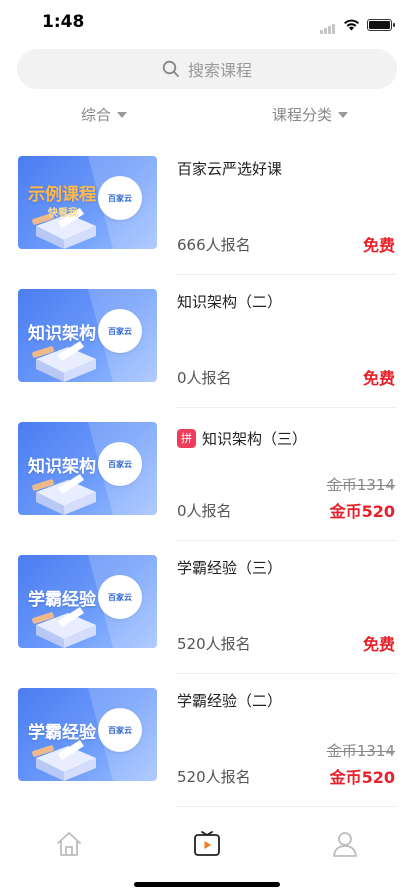  Describe the element at coordinates (207, 208) in the screenshot. I see `course-item: 示例课程 快看我 百家云 百家云严选好课 666人报名 免费` at that location.